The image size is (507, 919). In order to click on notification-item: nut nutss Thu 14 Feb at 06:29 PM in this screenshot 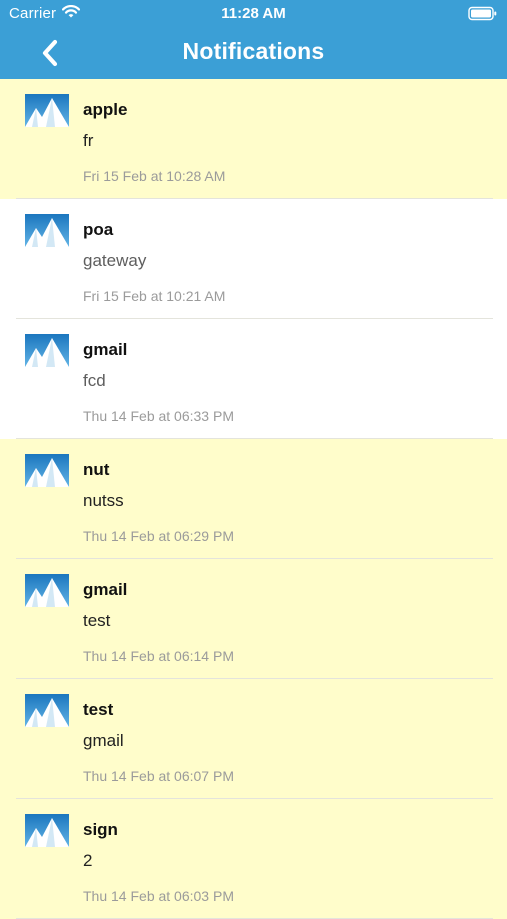, I will do `click(253, 499)`.